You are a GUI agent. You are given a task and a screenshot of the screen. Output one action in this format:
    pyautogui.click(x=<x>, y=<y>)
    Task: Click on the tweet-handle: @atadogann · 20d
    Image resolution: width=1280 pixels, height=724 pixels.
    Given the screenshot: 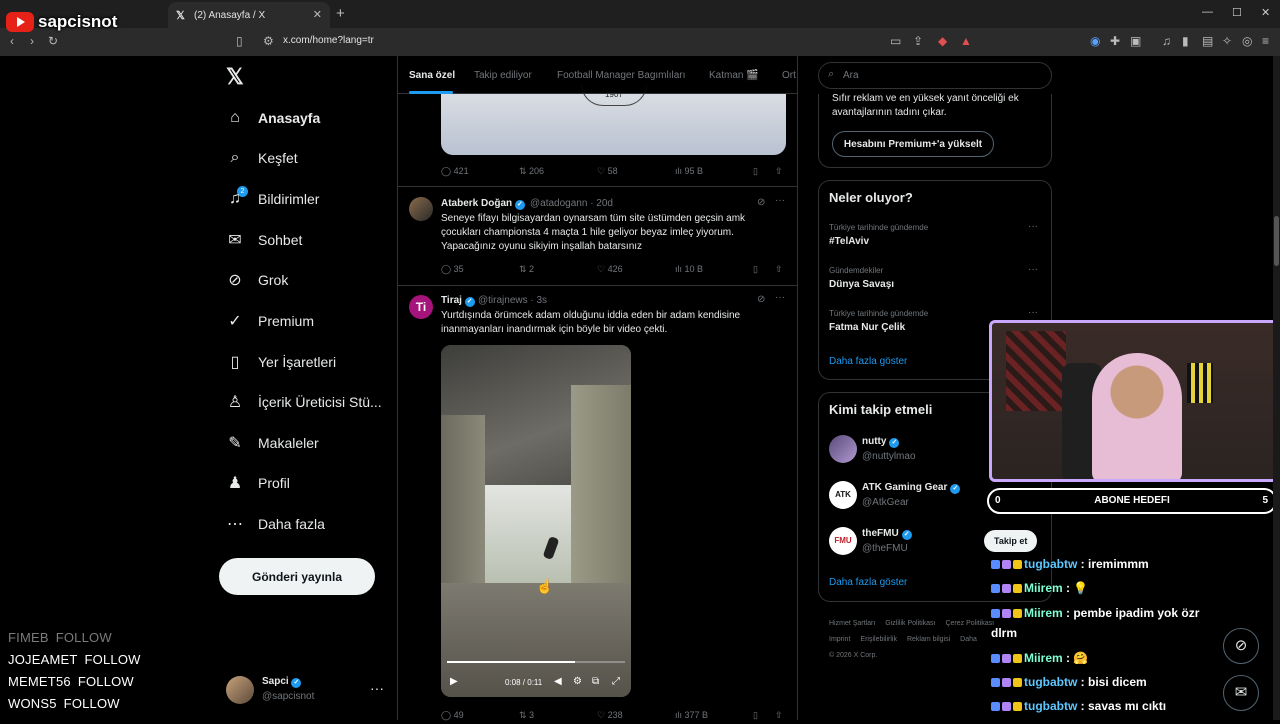 What is the action you would take?
    pyautogui.click(x=571, y=203)
    